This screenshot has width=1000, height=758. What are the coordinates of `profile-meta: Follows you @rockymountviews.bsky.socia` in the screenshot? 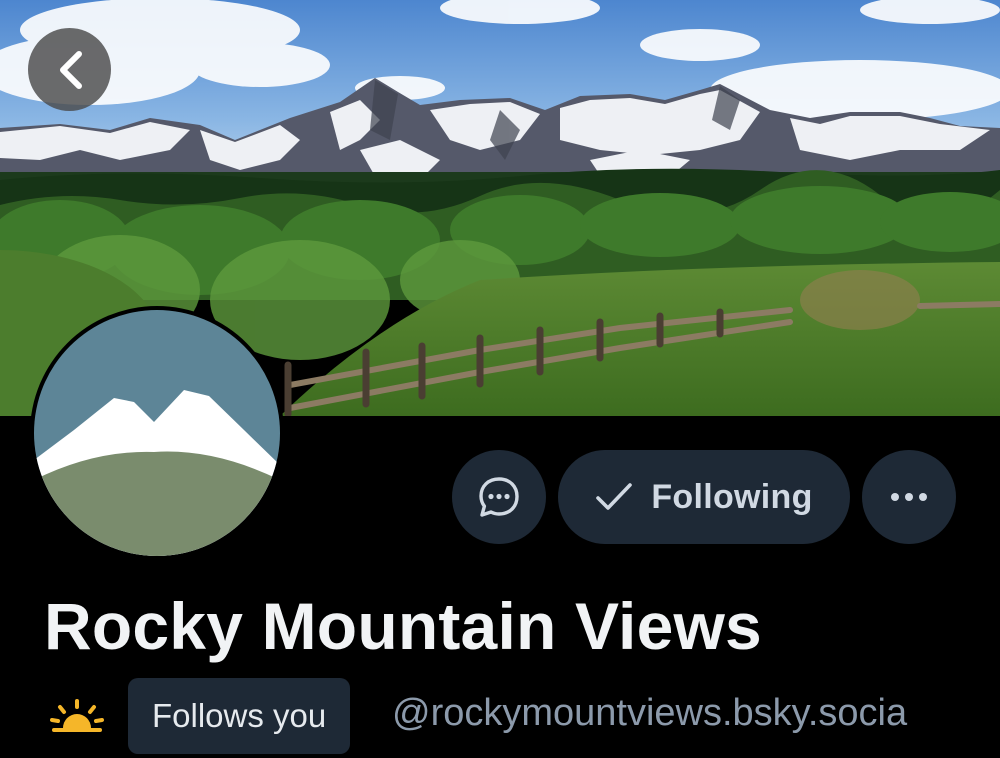 It's located at (500, 716).